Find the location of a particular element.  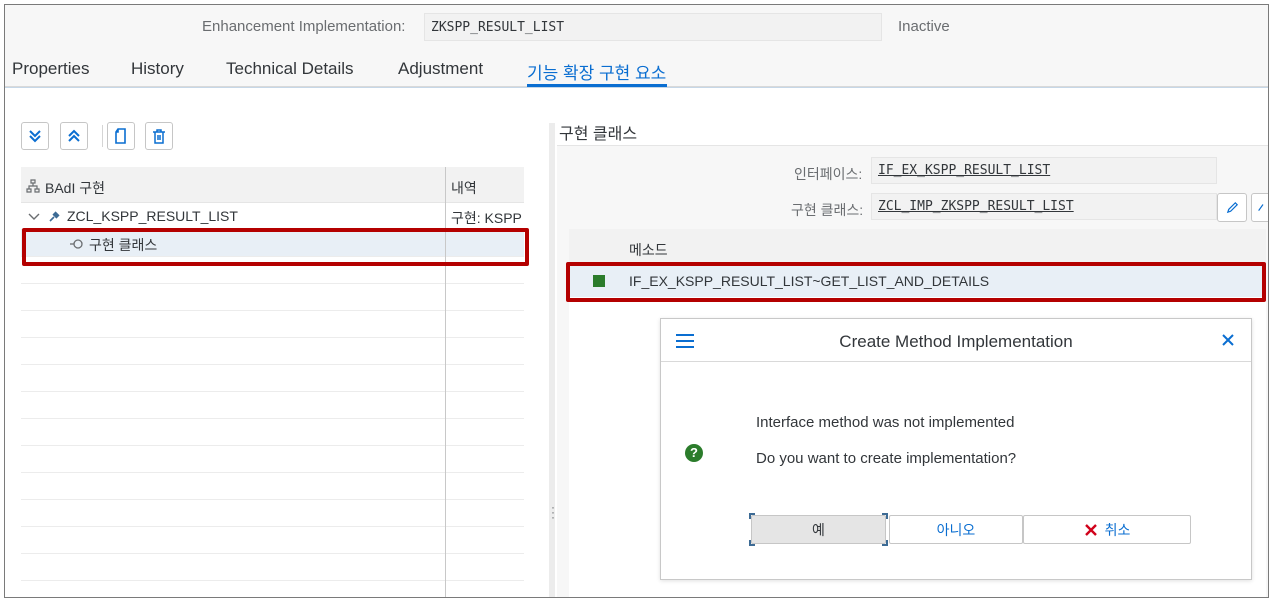

tree-item-label: ZCL_KSPP_RESULT_LIST is located at coordinates (152, 216).